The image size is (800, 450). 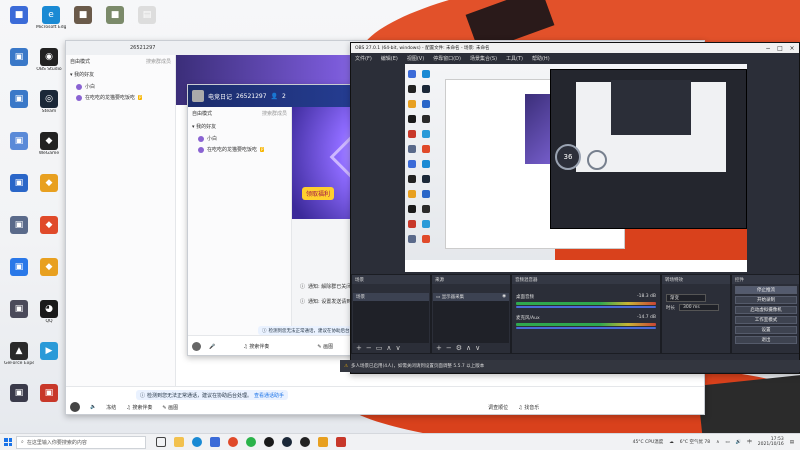 I want to click on start-button, so click(x=8, y=442).